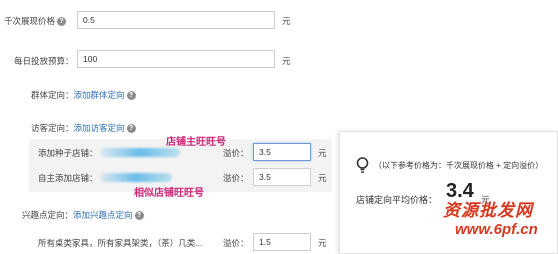  Describe the element at coordinates (68, 153) in the screenshot. I see `seed-shop-label: 添加种子店铺：` at that location.